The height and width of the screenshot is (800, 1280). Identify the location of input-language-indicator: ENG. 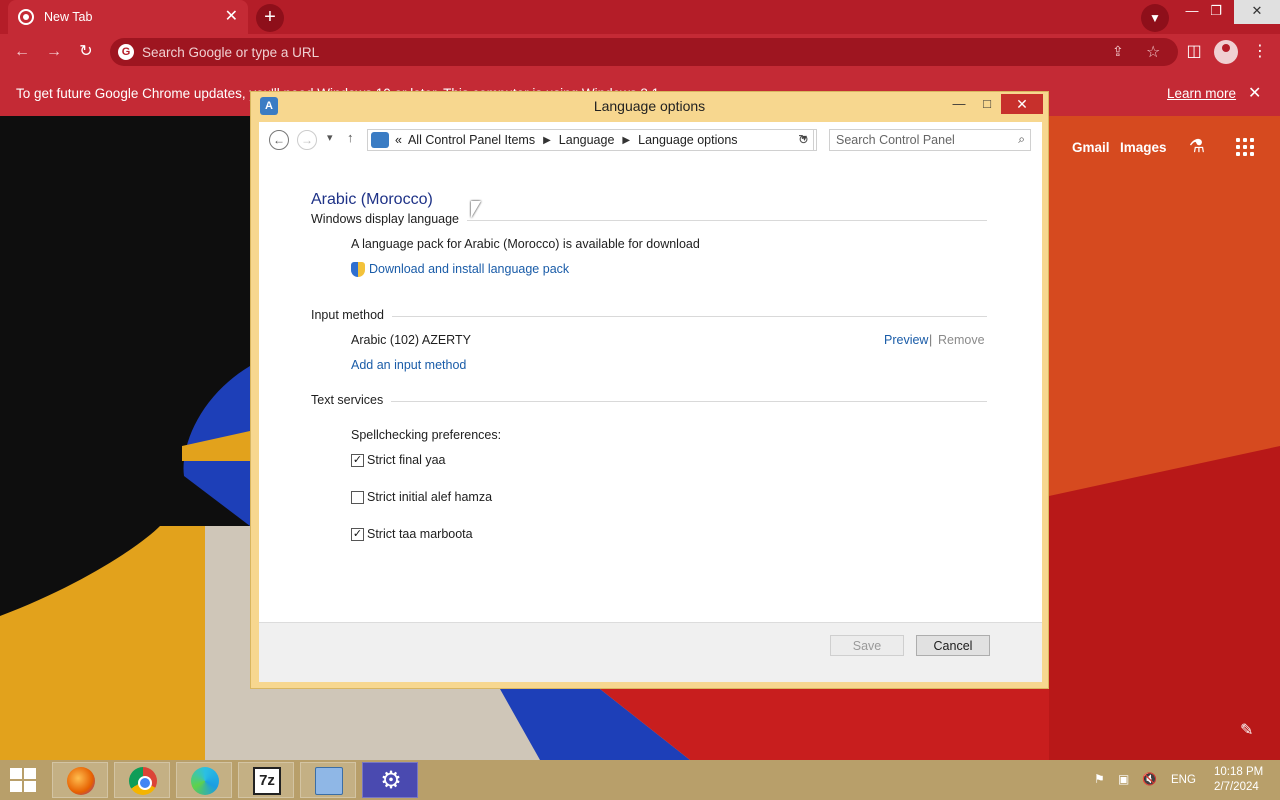
(1183, 780).